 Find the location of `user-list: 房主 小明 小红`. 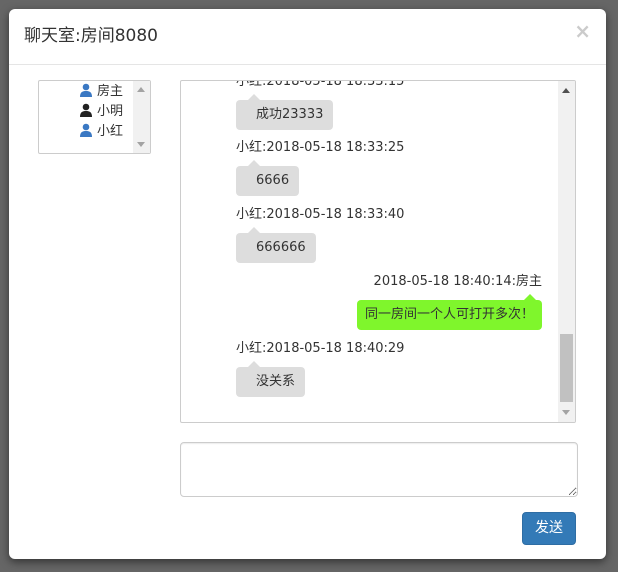

user-list: 房主 小明 小红 is located at coordinates (94, 117).